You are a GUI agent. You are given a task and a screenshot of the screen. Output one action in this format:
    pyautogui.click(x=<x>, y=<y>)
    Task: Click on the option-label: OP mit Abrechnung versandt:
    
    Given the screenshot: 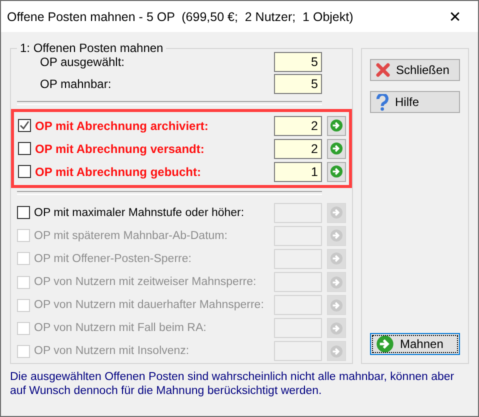 What is the action you would take?
    pyautogui.click(x=120, y=149)
    